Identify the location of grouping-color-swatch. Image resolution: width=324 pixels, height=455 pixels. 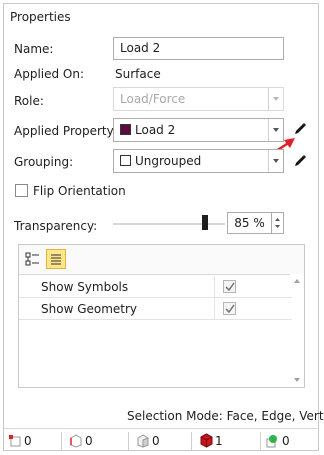
(125, 160).